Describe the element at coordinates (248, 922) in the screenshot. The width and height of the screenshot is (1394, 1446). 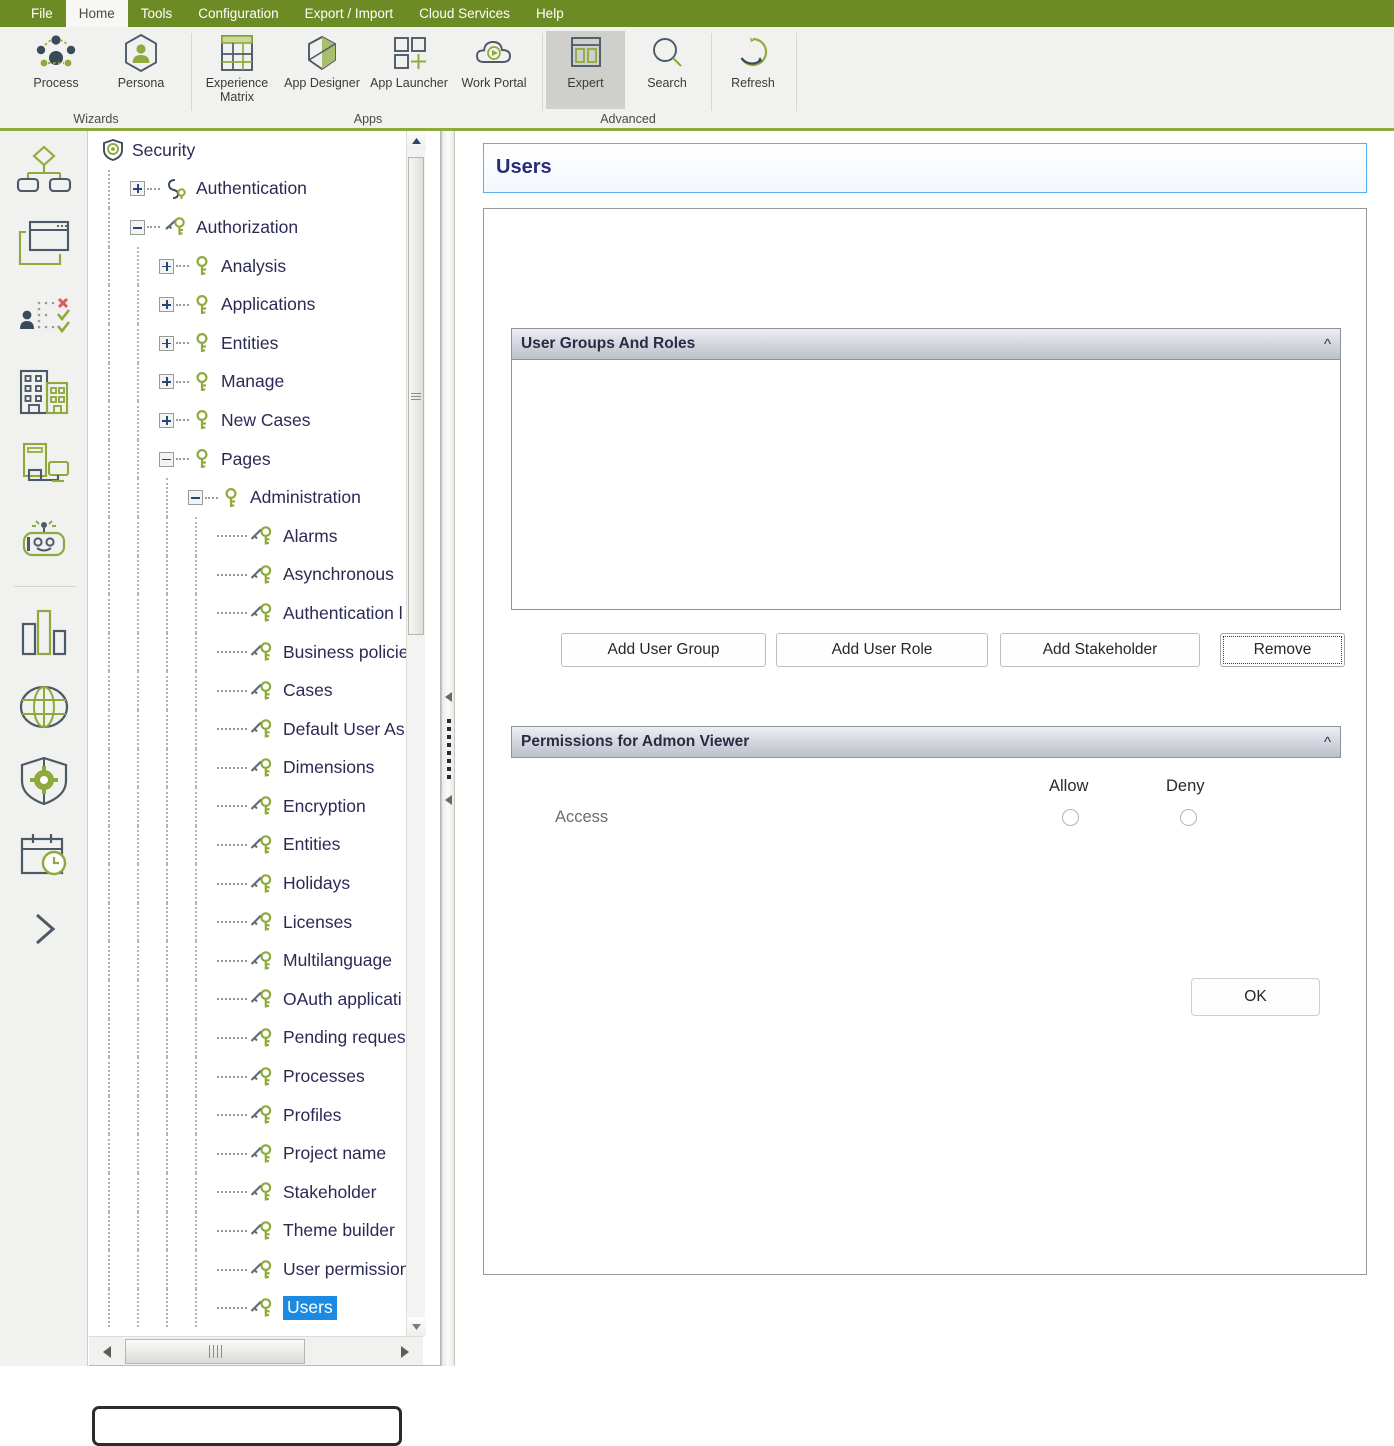
I see `tree-node: Licenses` at that location.